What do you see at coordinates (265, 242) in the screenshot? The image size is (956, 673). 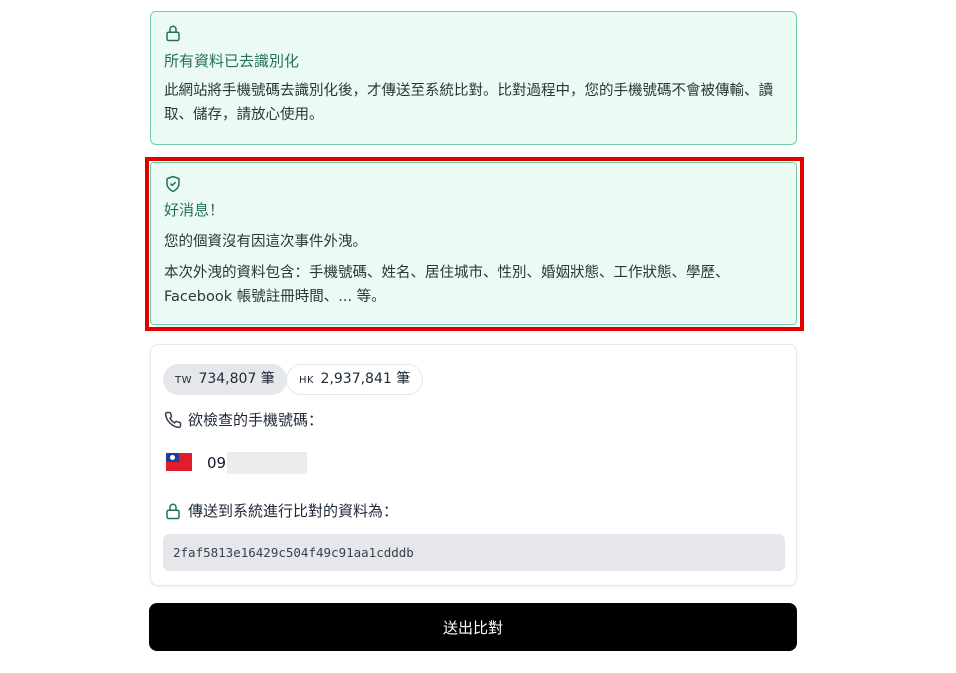 I see `result-notice-status: 您的個資沒有因這次事件外洩。` at bounding box center [265, 242].